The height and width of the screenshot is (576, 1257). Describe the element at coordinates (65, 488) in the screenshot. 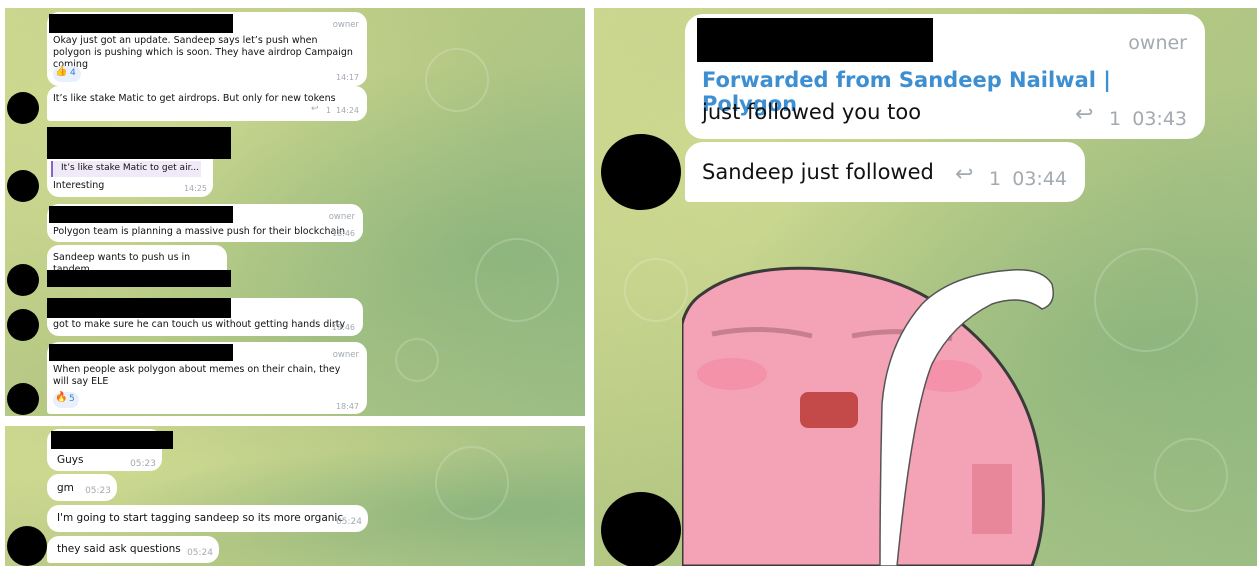

I see `message-text: gm` at that location.